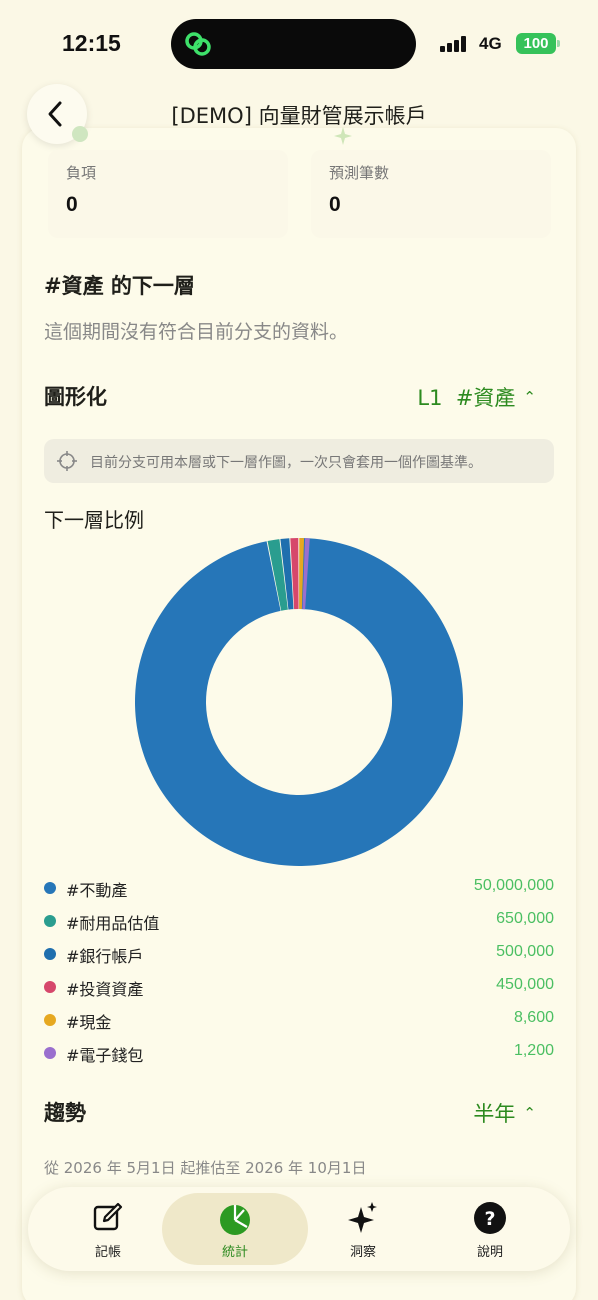 The height and width of the screenshot is (1300, 598). Describe the element at coordinates (513, 885) in the screenshot. I see `legend-value: 50,000,000` at that location.